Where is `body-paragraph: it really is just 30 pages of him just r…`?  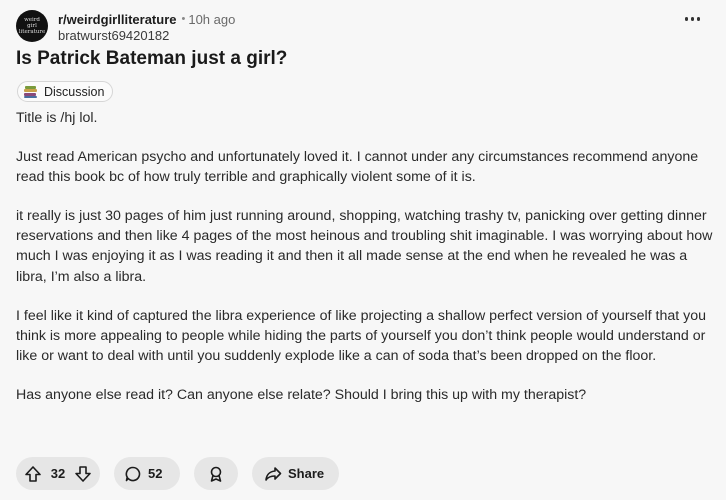
body-paragraph: it really is just 30 pages of him just r… is located at coordinates (364, 246).